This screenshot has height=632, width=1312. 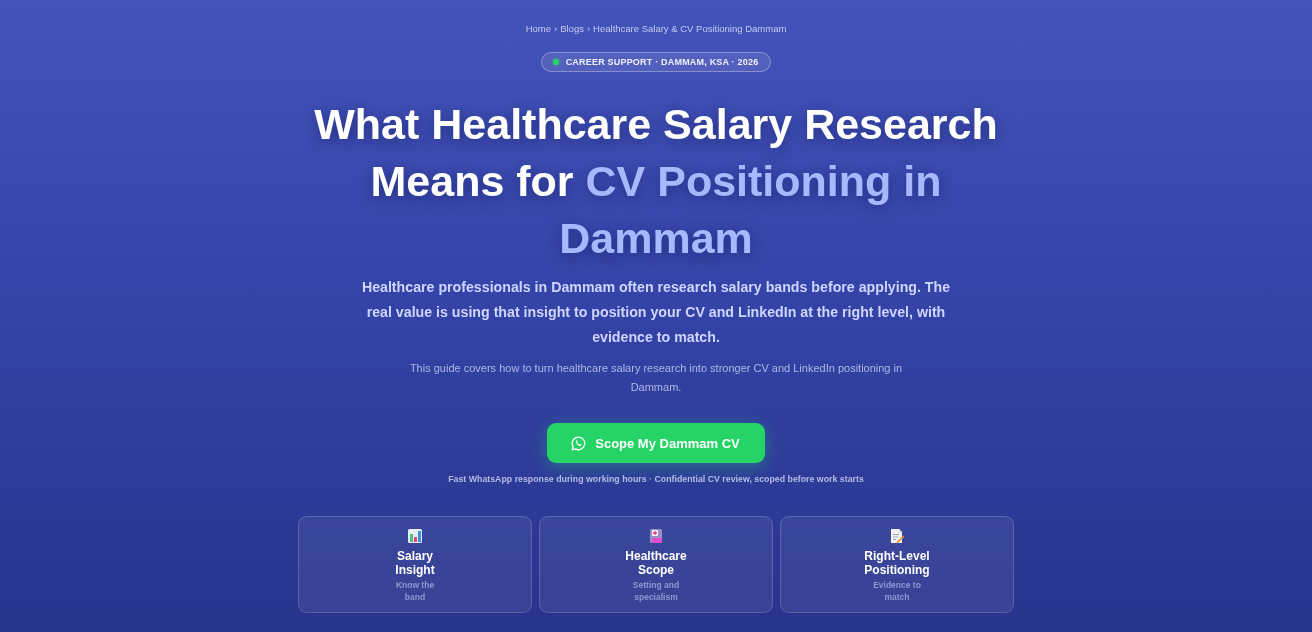 What do you see at coordinates (555, 62) in the screenshot?
I see `status-dot-icon` at bounding box center [555, 62].